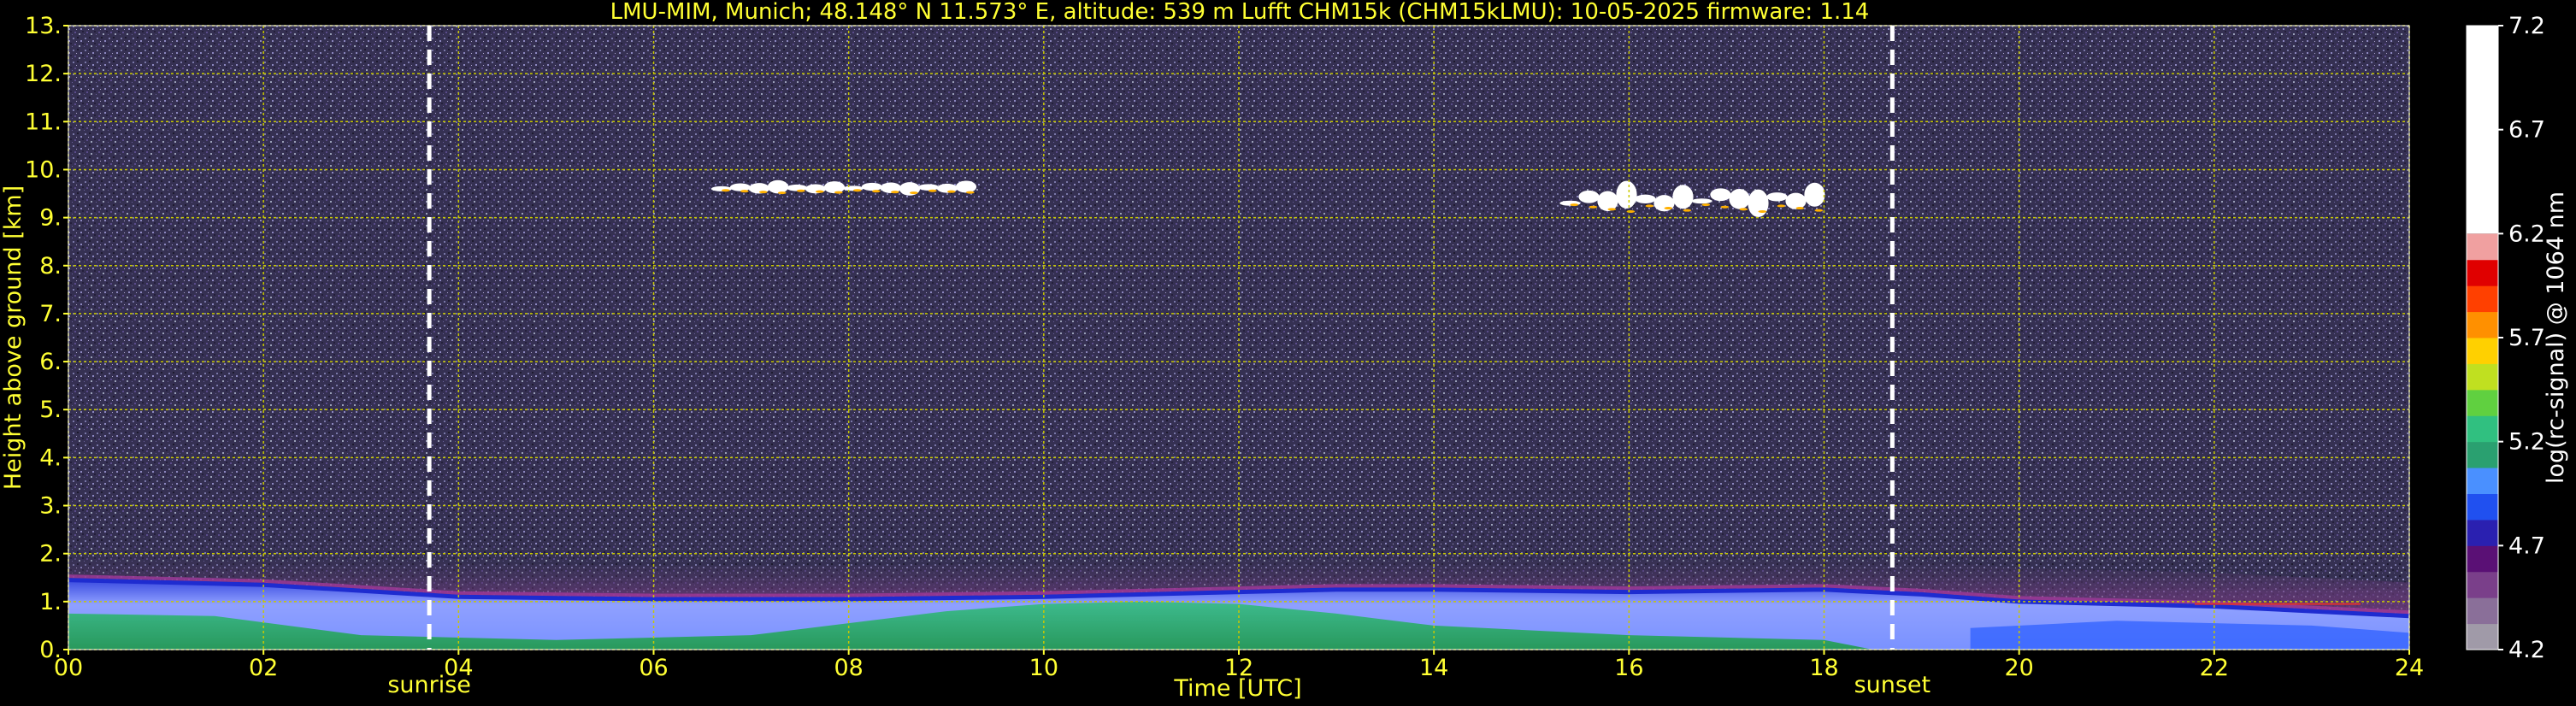 The image size is (2576, 706). Describe the element at coordinates (2556, 337) in the screenshot. I see `colorbar-label: log(rc-signal) @ 1064 nm` at that location.